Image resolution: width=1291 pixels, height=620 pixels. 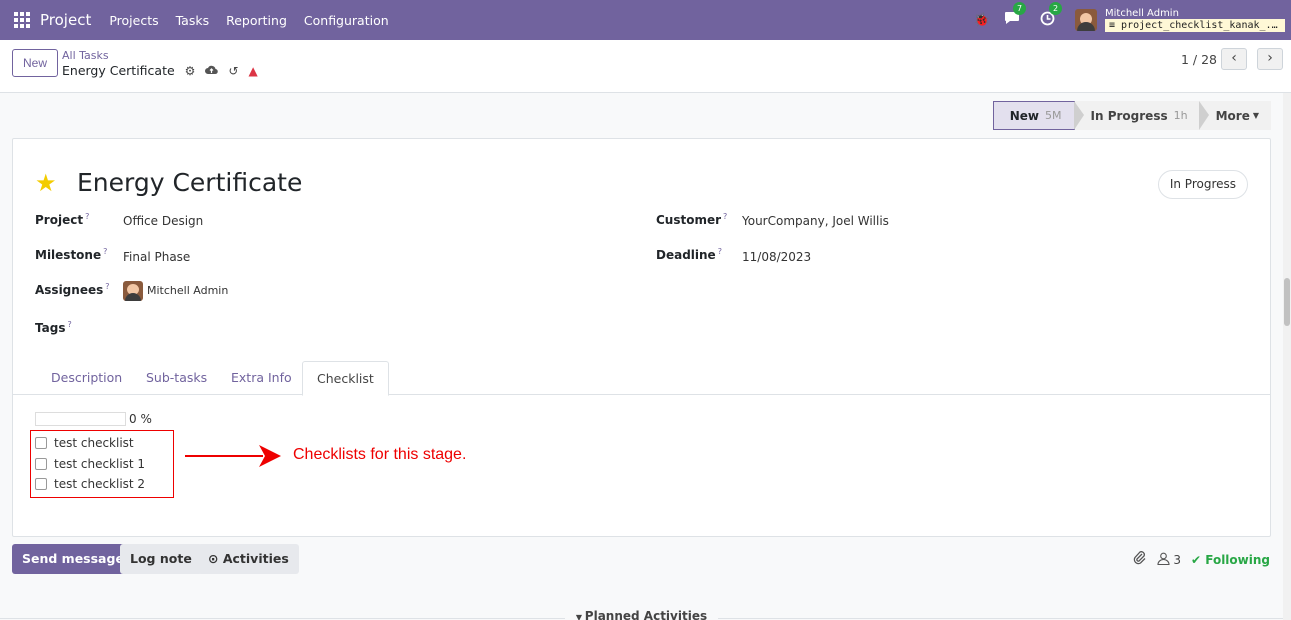 I want to click on record-title-line: Energy Certificate ⚙ ↺ ▲, so click(x=160, y=70).